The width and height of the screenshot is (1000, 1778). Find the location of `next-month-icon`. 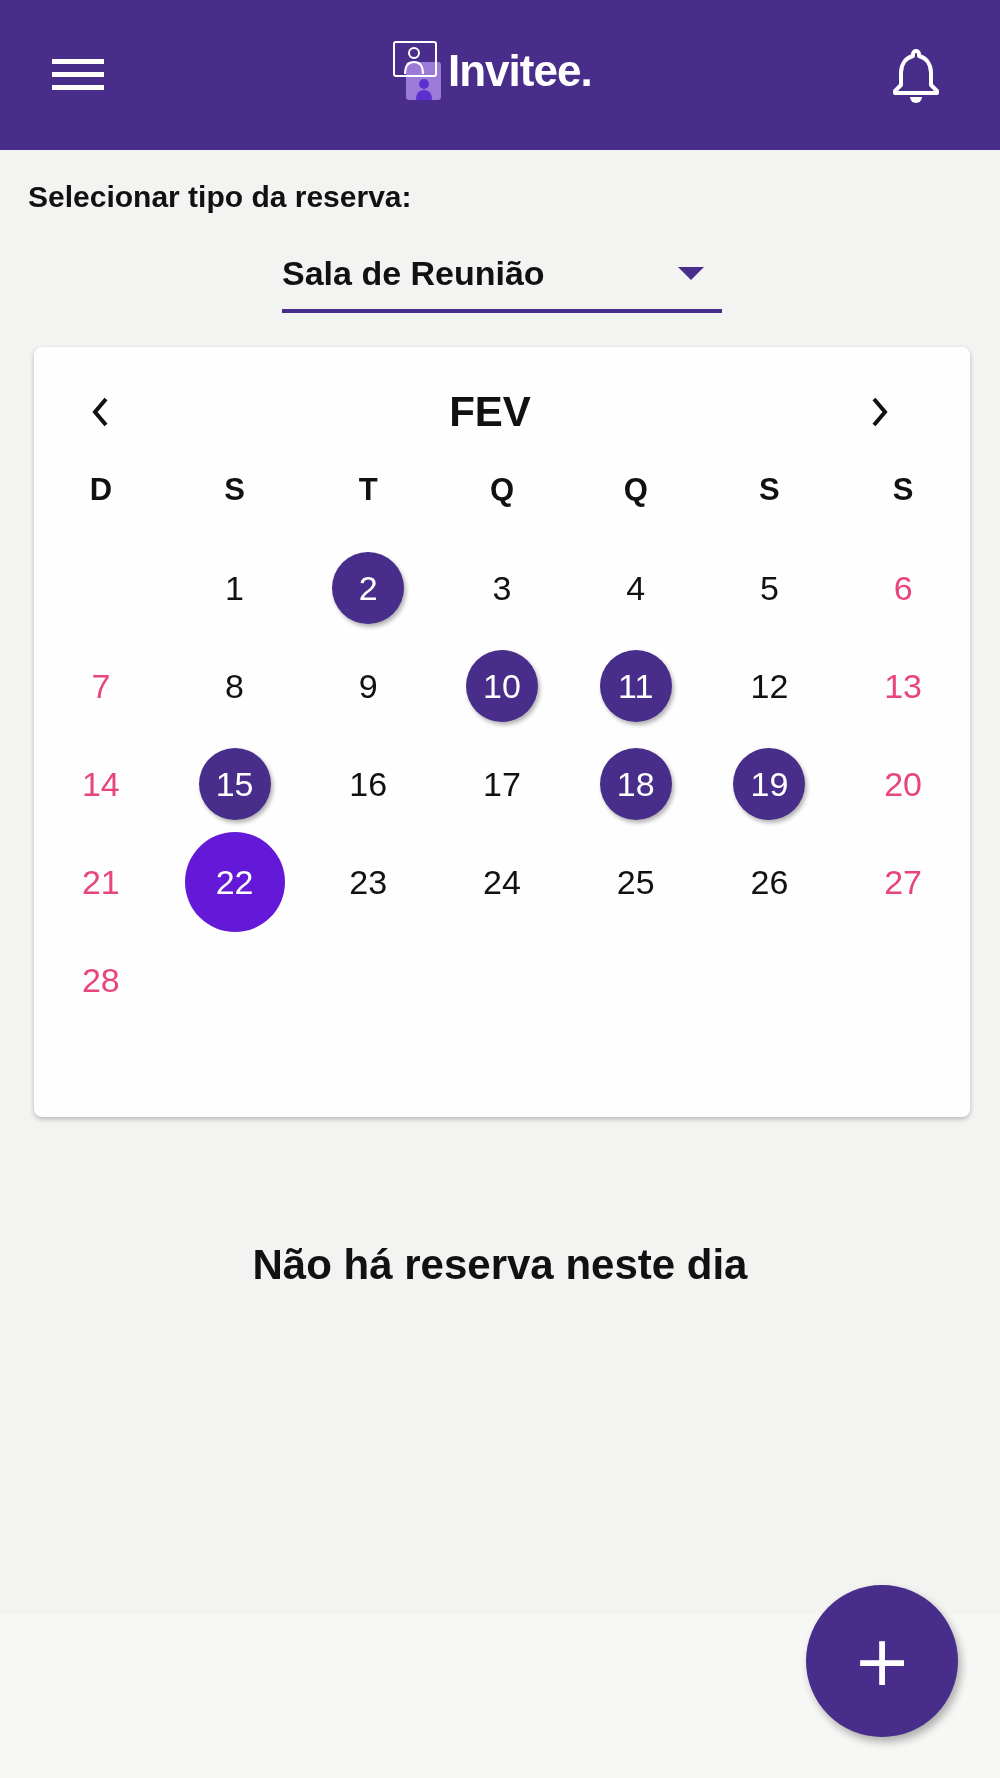

next-month-icon is located at coordinates (880, 412).